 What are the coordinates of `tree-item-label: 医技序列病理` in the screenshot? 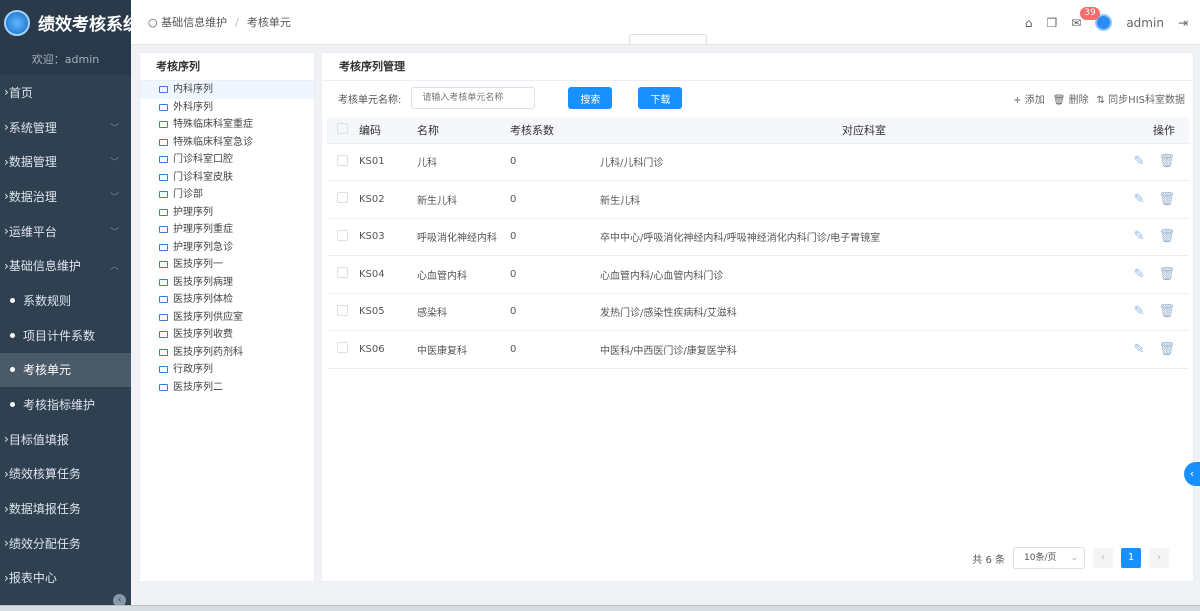 It's located at (203, 282).